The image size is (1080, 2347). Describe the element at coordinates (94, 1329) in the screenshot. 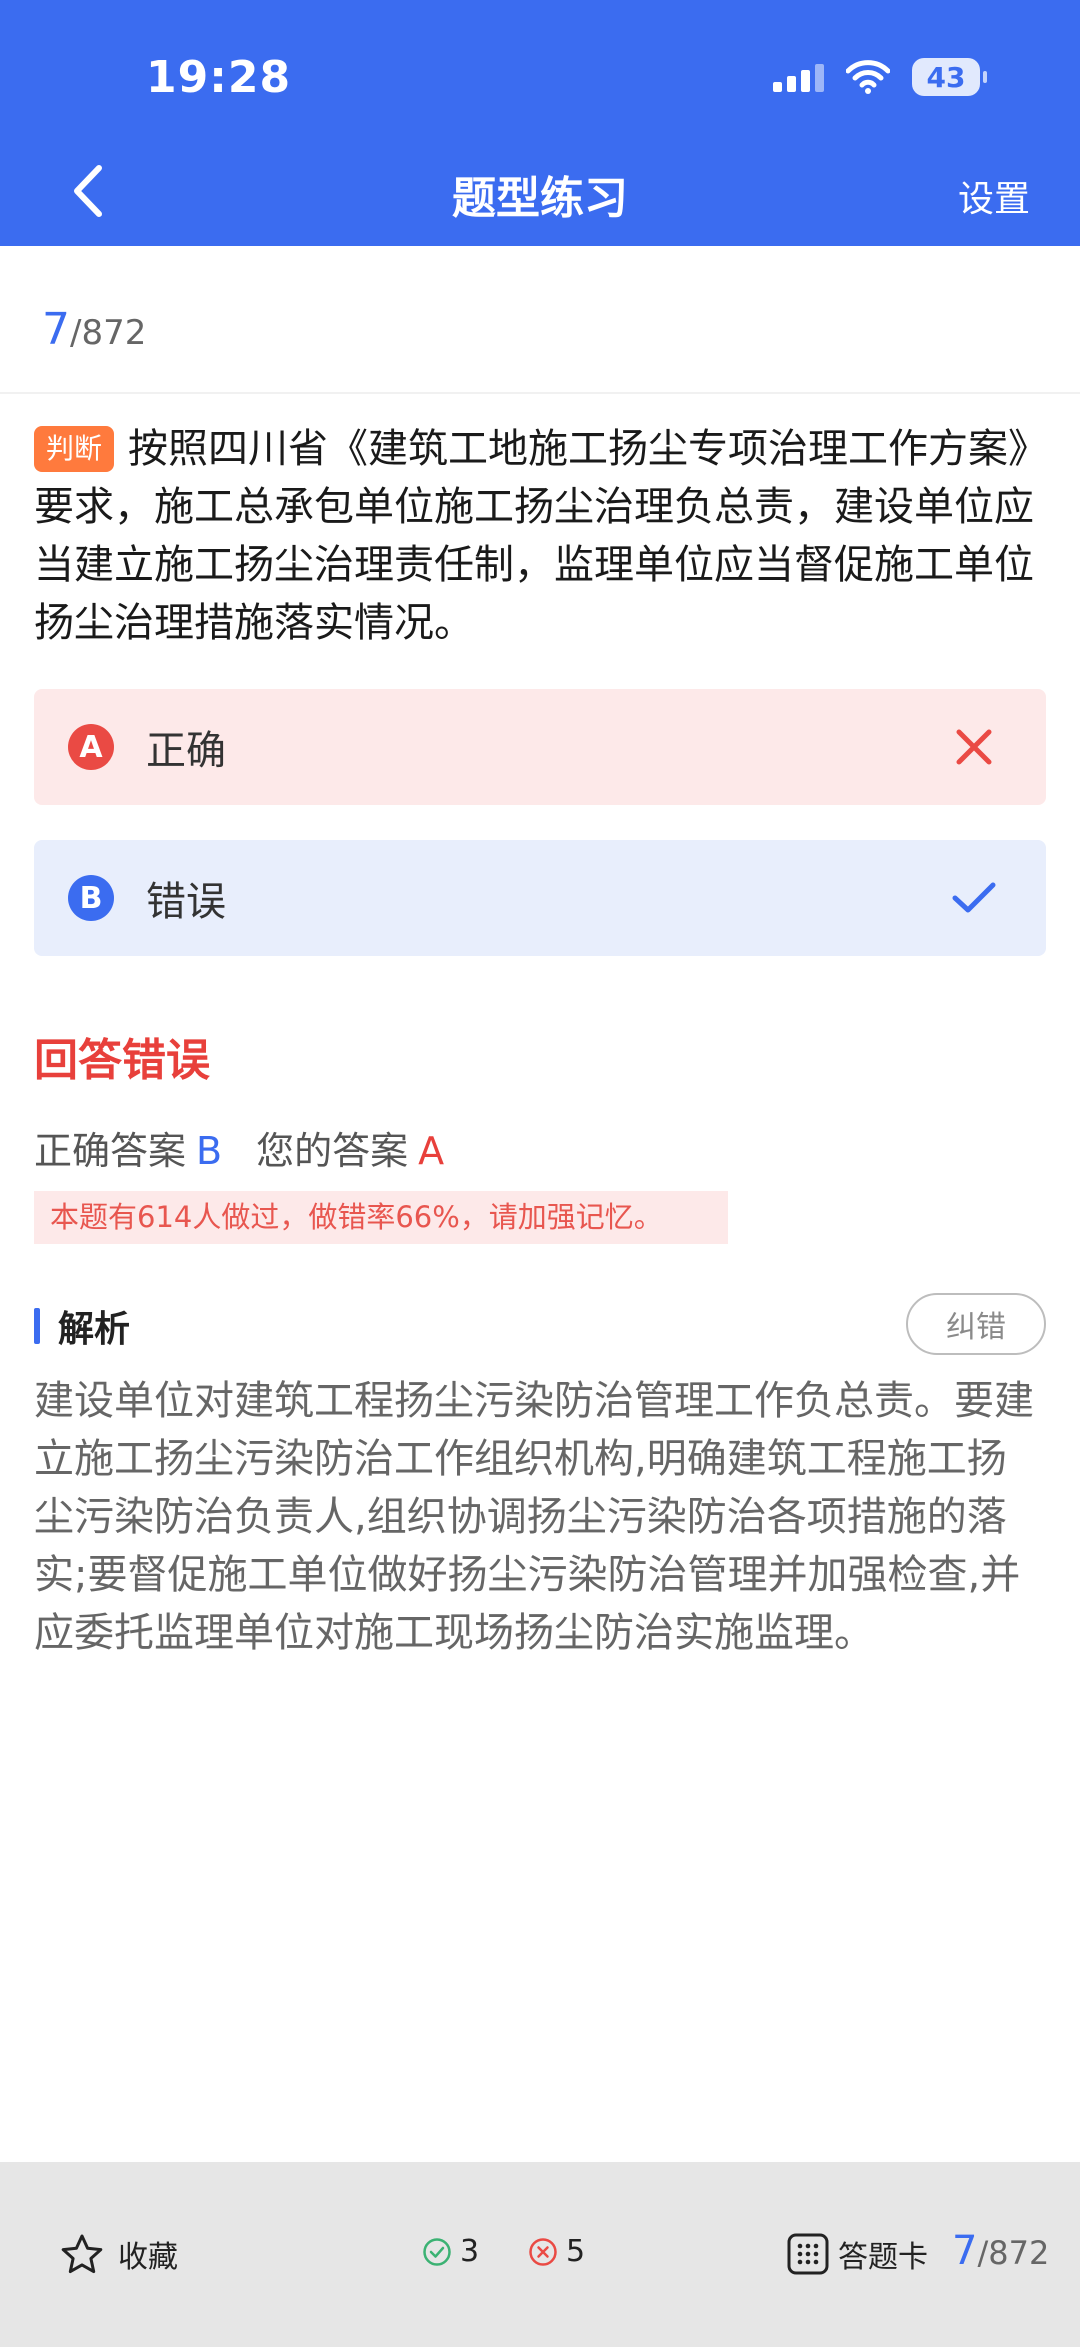

I see `analysis-title: 解析` at that location.